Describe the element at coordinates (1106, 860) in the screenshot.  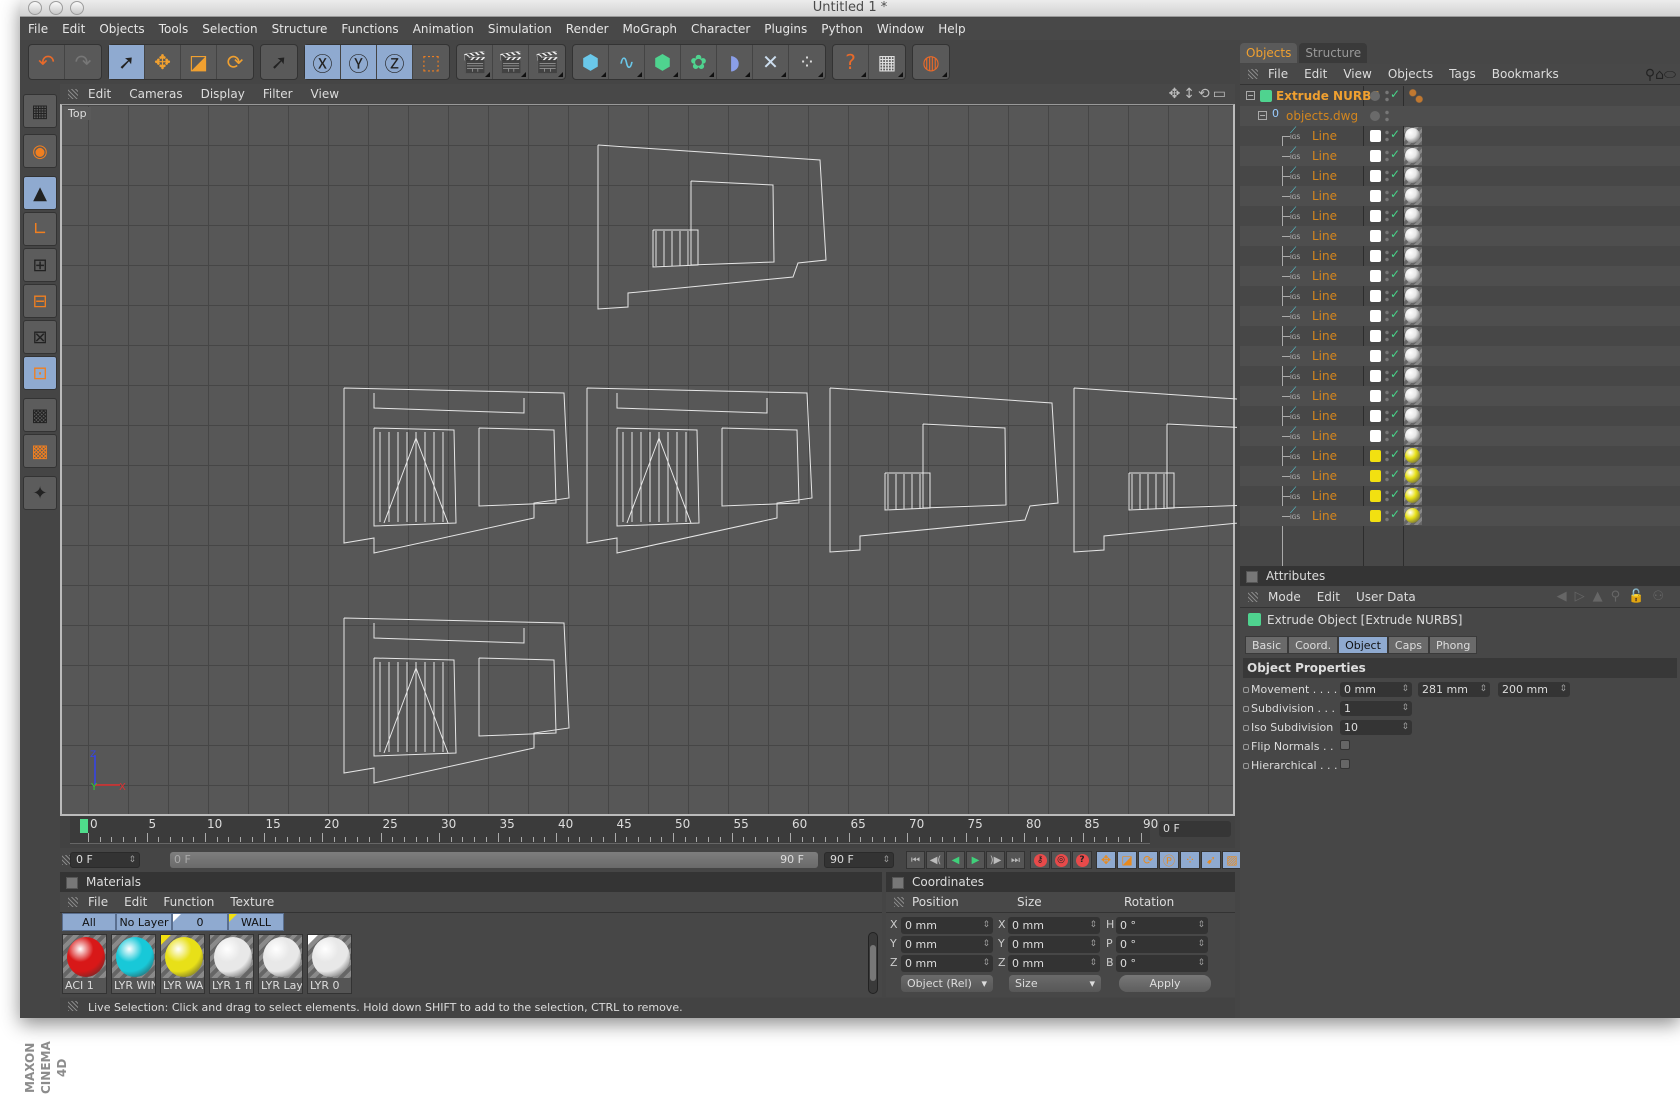
I see `key-position-button: ✥` at that location.